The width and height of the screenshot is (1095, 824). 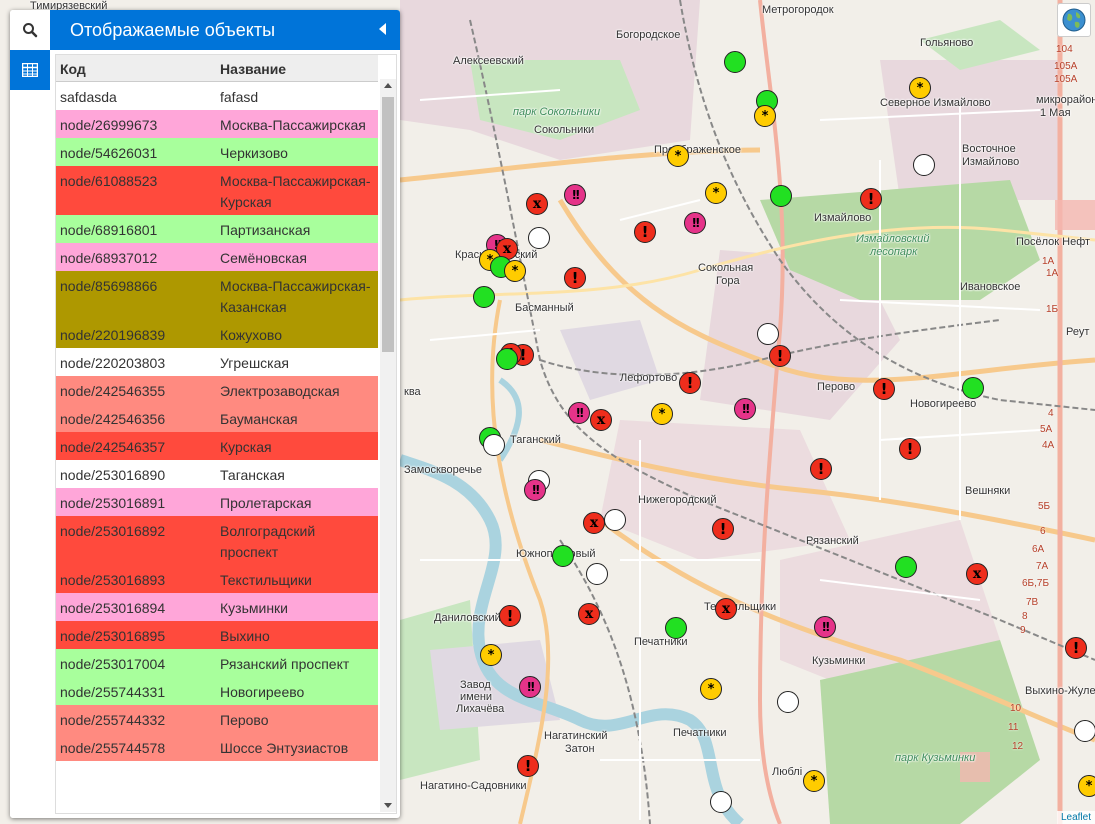 What do you see at coordinates (136, 68) in the screenshot?
I see `column-header-code: Код` at bounding box center [136, 68].